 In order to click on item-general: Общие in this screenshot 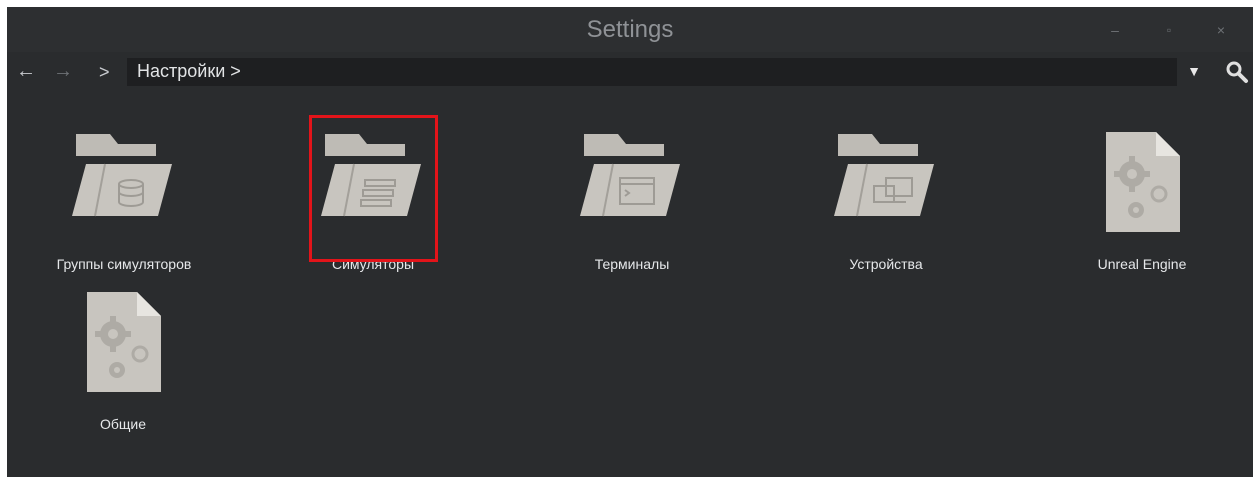, I will do `click(123, 355)`.